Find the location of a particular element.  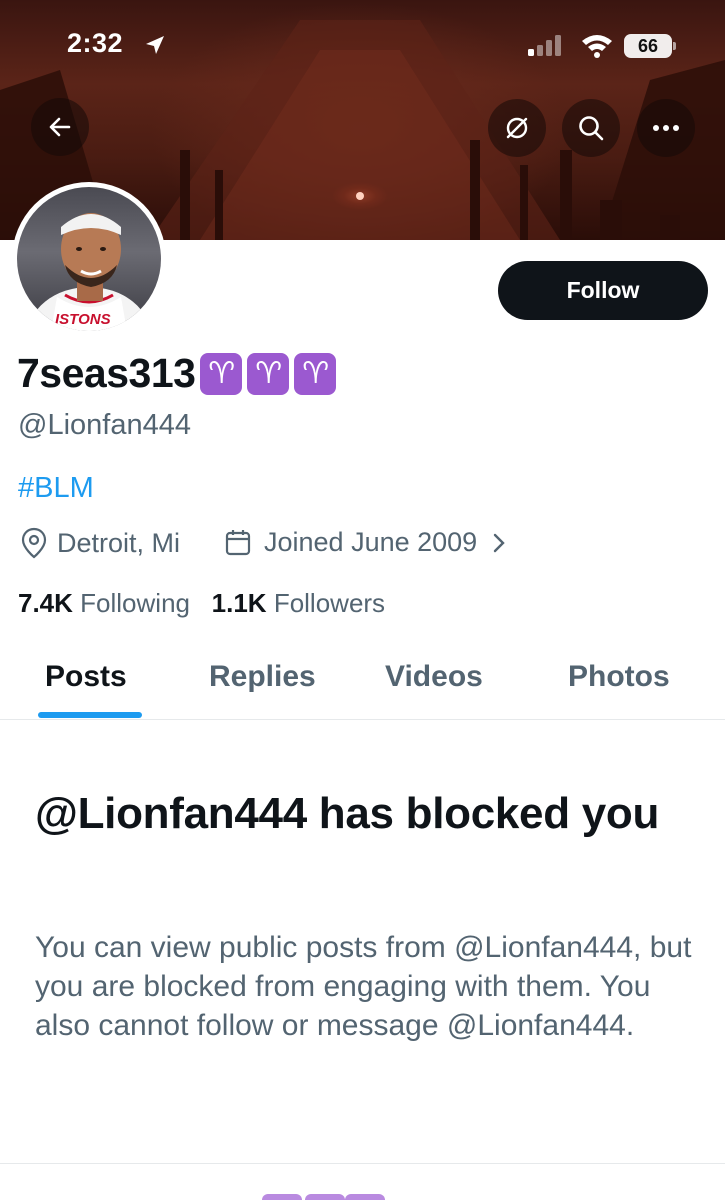

following-stat: 7.4K Following is located at coordinates (104, 603).